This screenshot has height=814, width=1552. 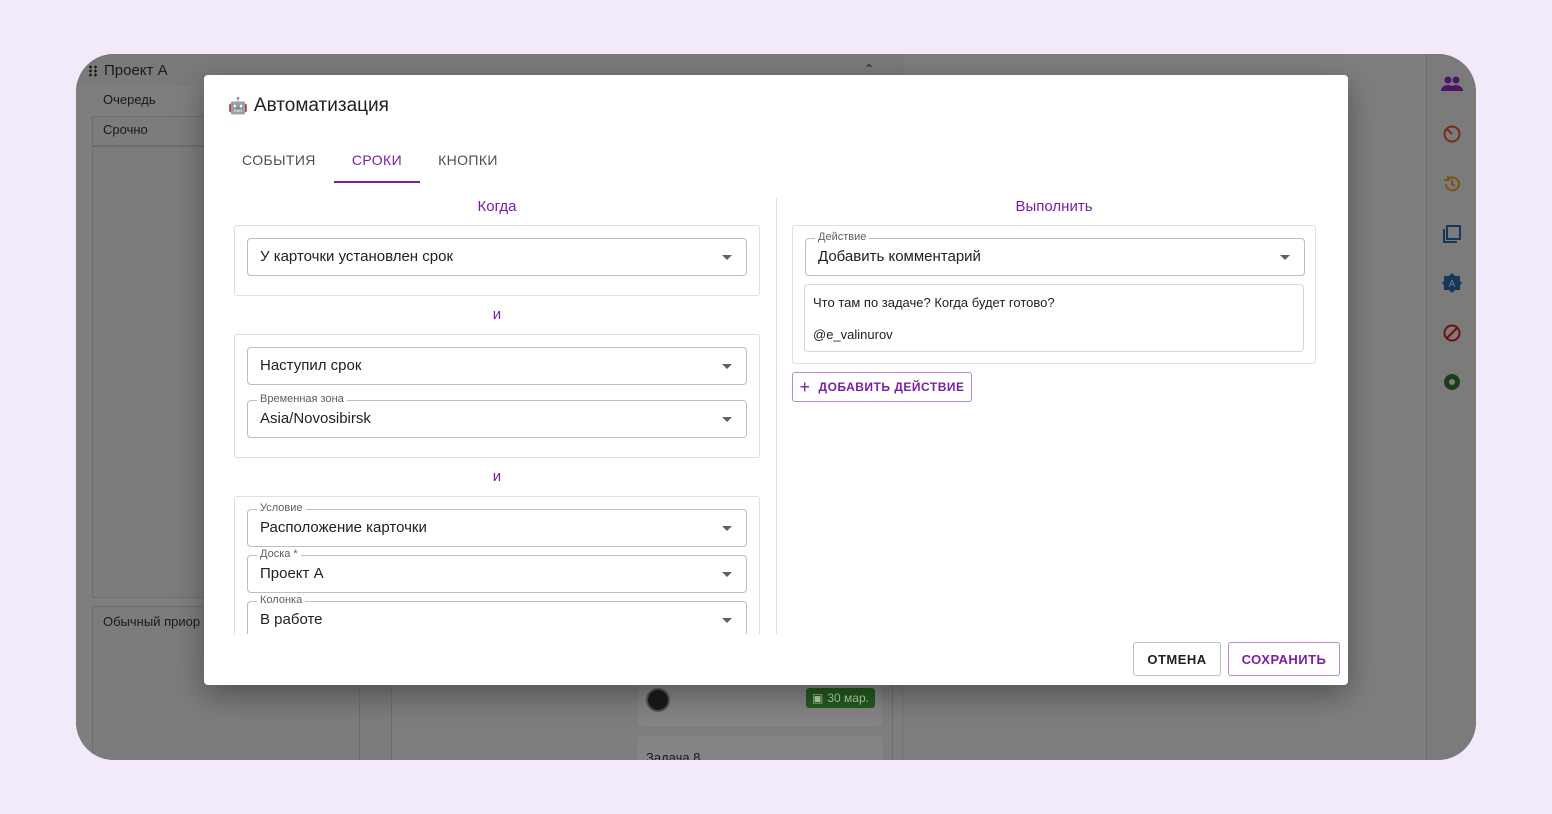 I want to click on task-title: Задача 8, so click(x=673, y=755).